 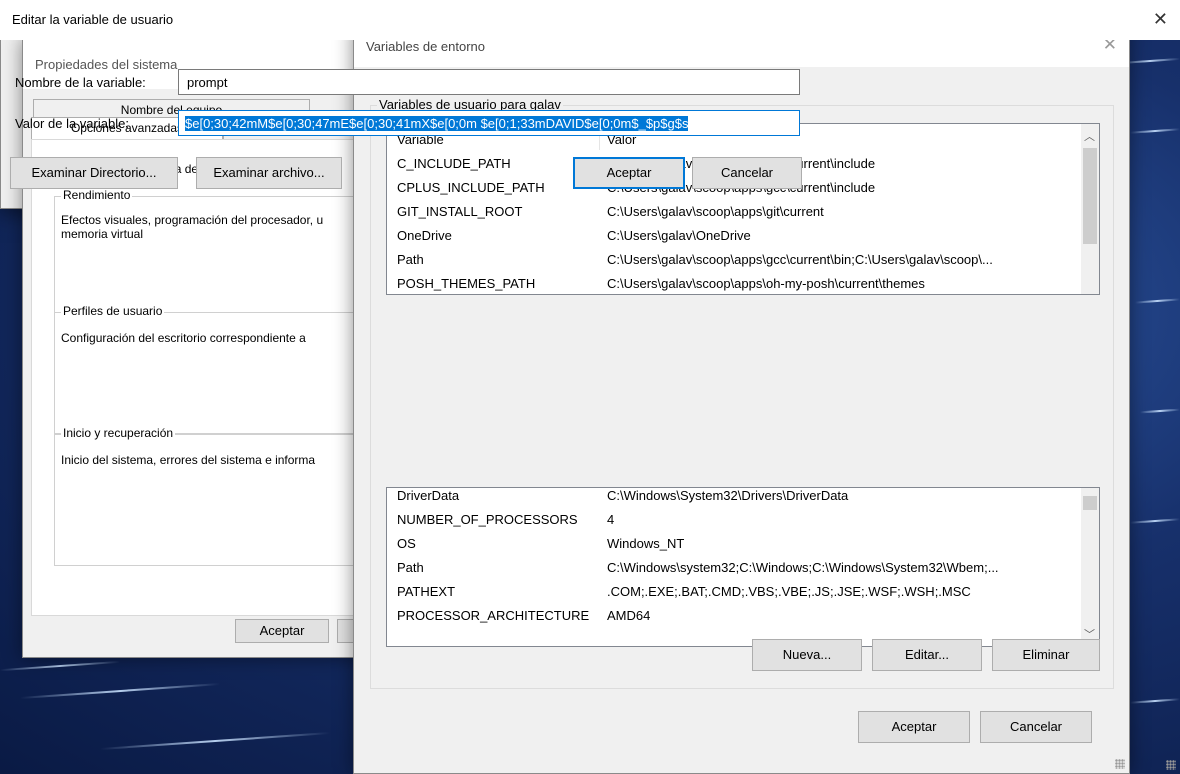 I want to click on user-list-scroll-thumb, so click(x=1090, y=196).